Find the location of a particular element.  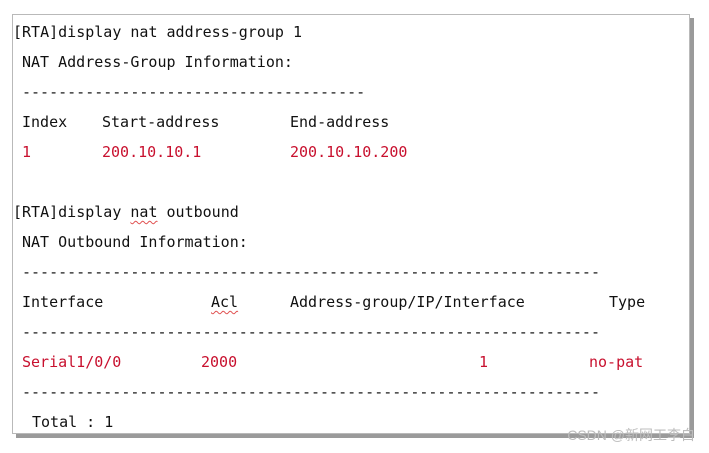

command-text-nat: nat is located at coordinates (144, 212).